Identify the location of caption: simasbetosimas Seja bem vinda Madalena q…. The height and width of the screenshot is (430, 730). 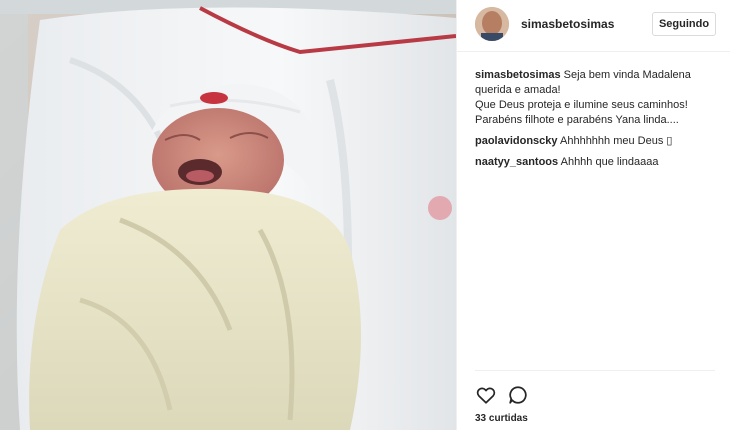
(598, 98).